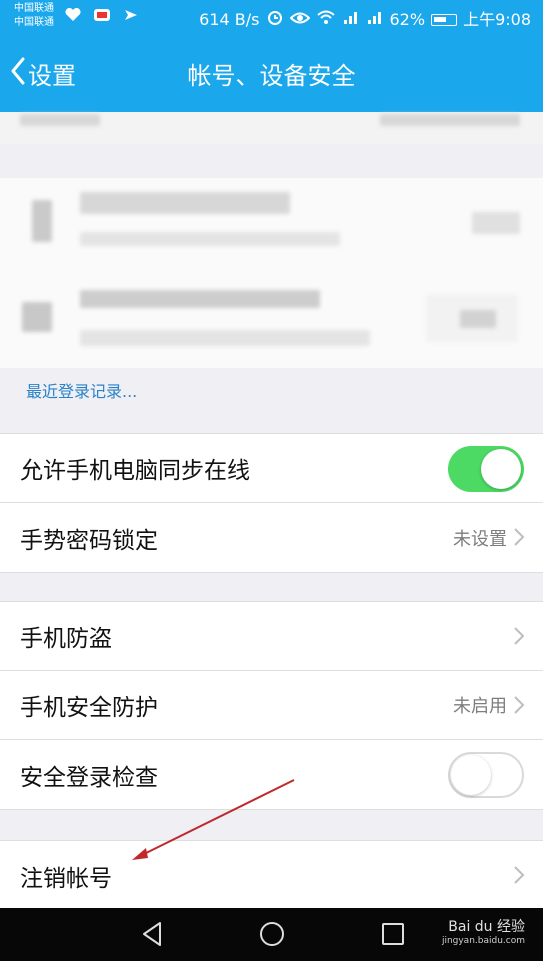 Image resolution: width=543 pixels, height=961 pixels. Describe the element at coordinates (483, 941) in the screenshot. I see `watermark-url: jingyan.baidu.com` at that location.